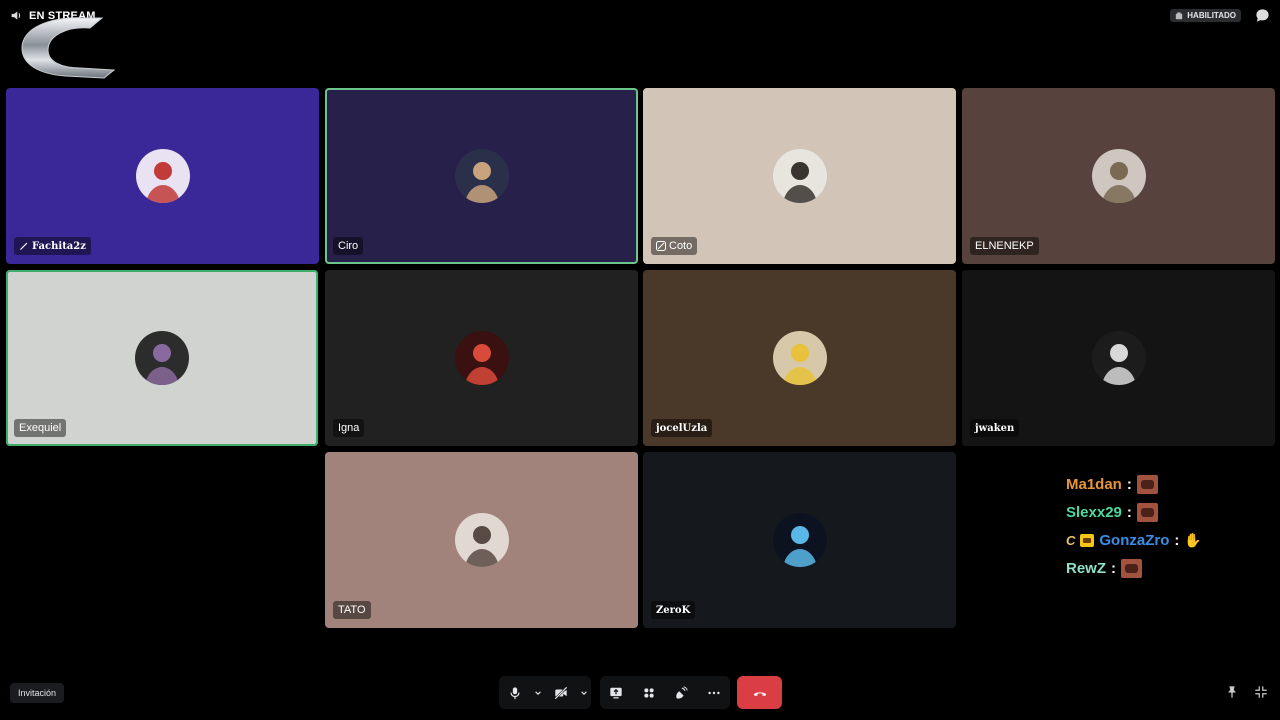  I want to click on activities-icon, so click(649, 692).